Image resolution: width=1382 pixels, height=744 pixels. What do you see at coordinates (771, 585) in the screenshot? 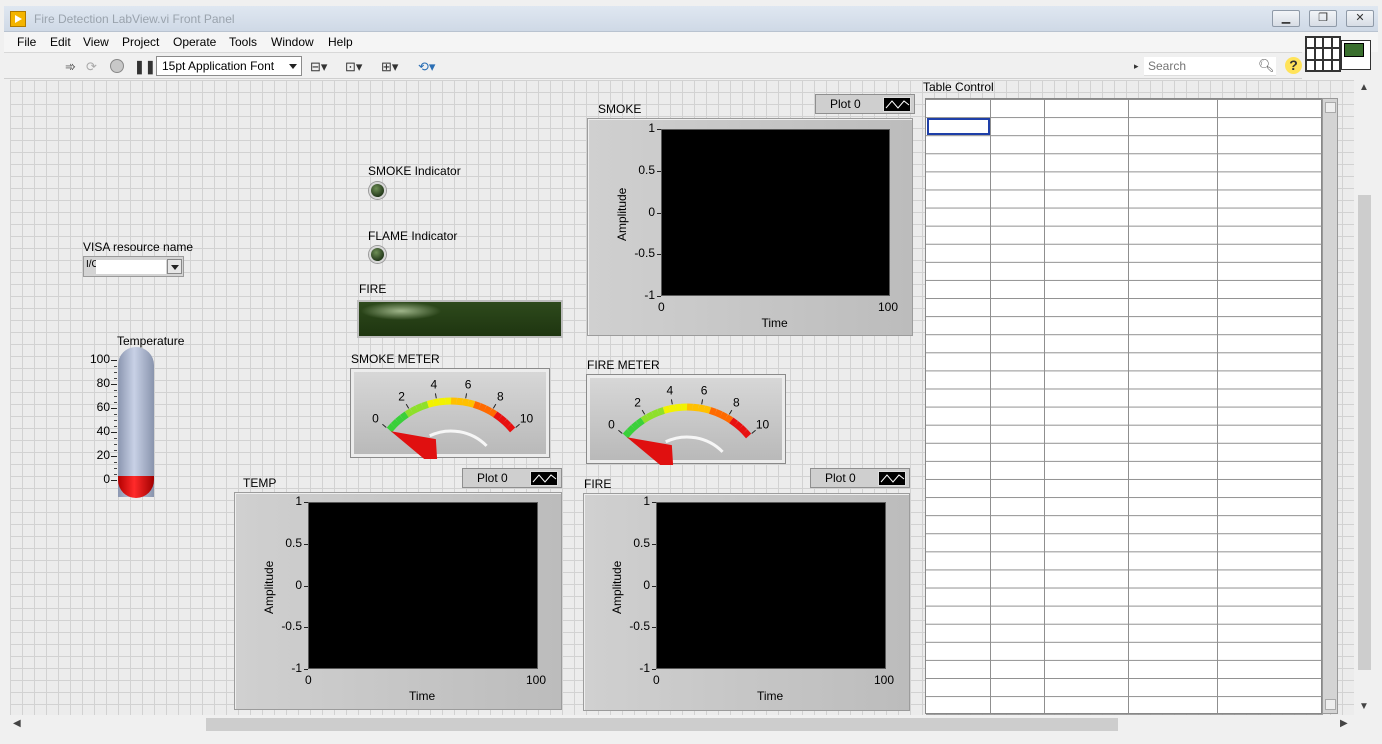
I see `fire-plot-area` at bounding box center [771, 585].